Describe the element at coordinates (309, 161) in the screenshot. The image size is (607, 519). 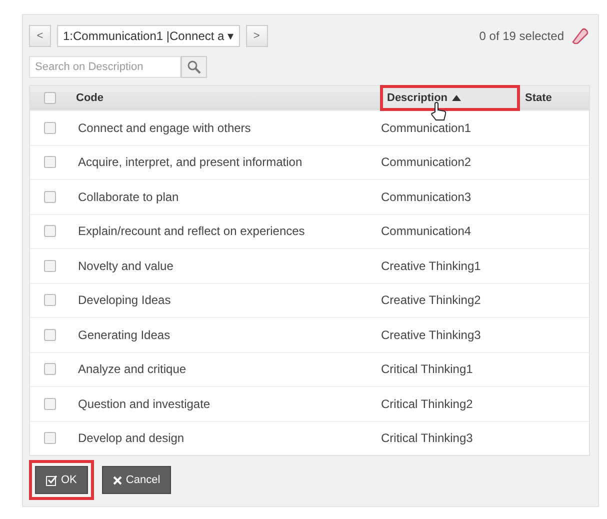
I see `table-row: Acquire, interpret, and present information Communication2` at that location.